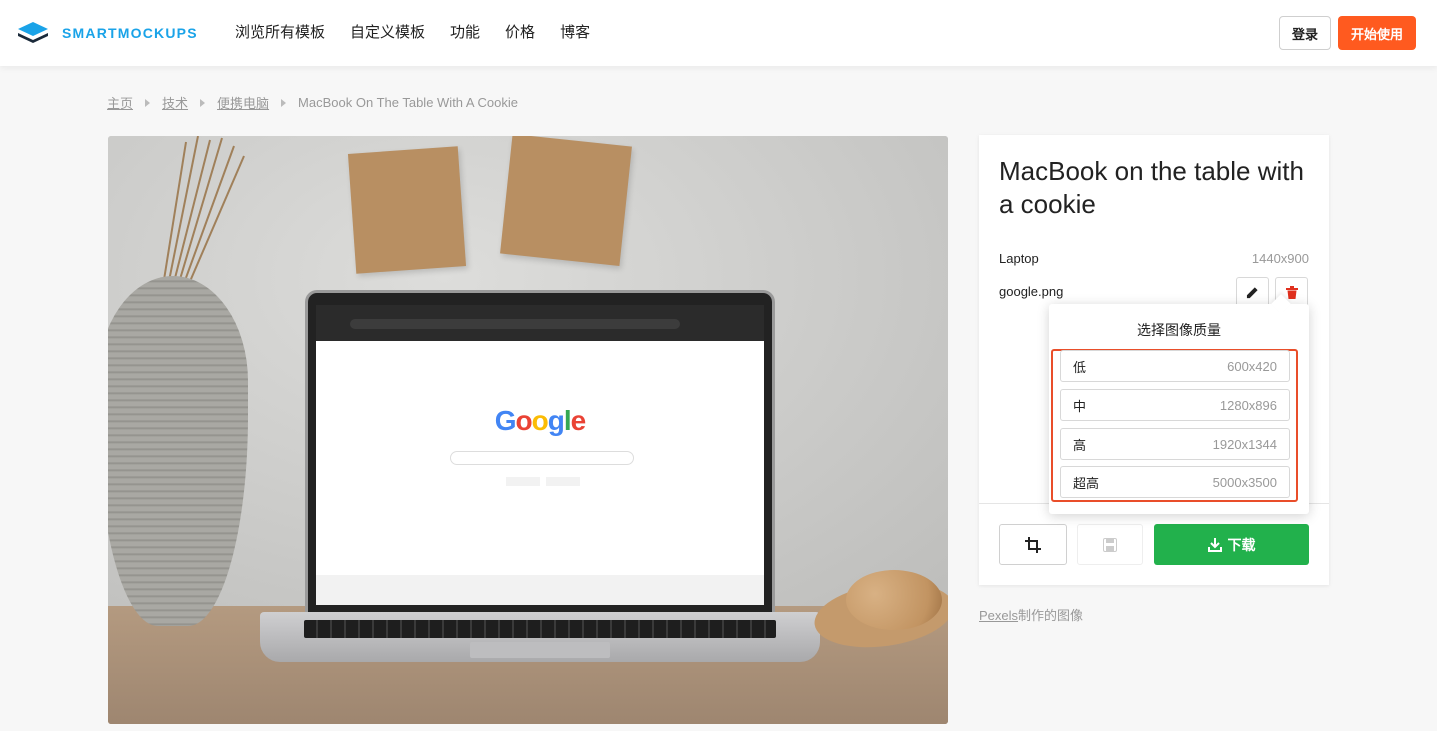 The width and height of the screenshot is (1437, 731). I want to click on pencil-icon, so click(1252, 293).